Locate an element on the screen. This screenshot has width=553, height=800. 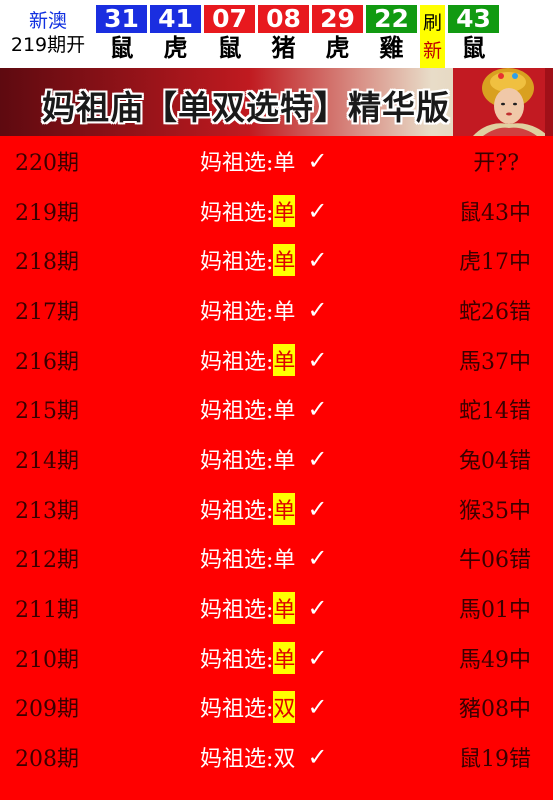
ball-zodiac: 雞 is located at coordinates (391, 48).